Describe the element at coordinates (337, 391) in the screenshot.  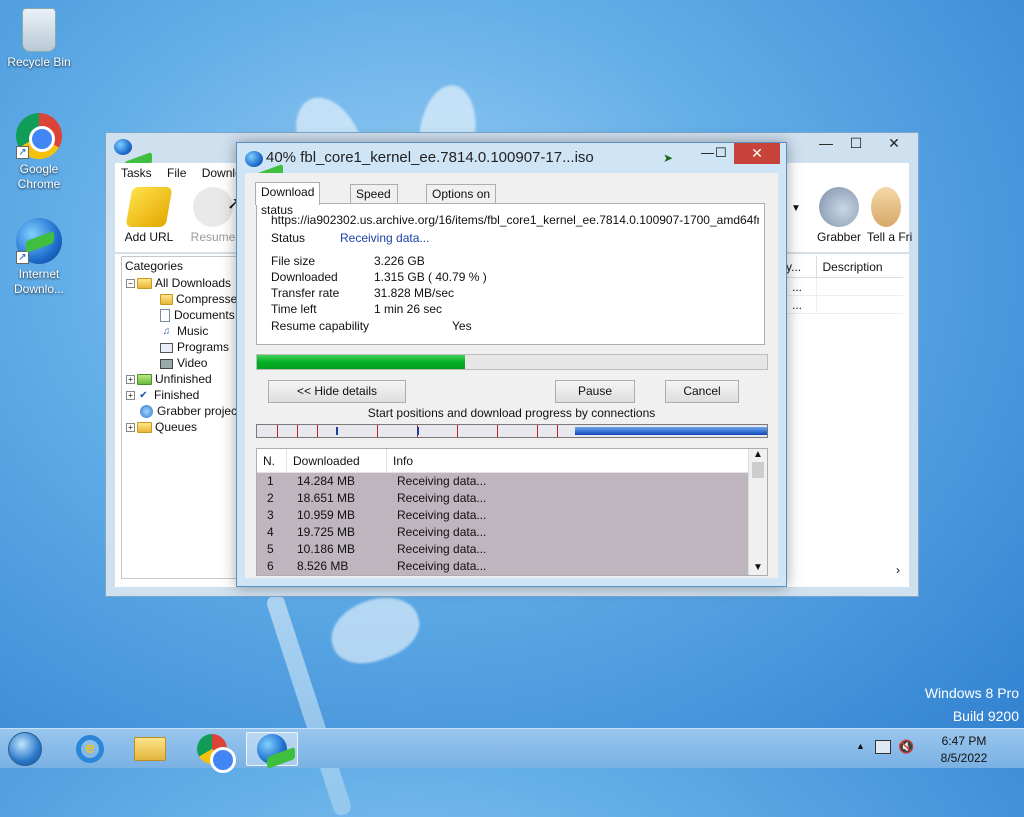
I see `hide-details-button: << Hide details` at that location.